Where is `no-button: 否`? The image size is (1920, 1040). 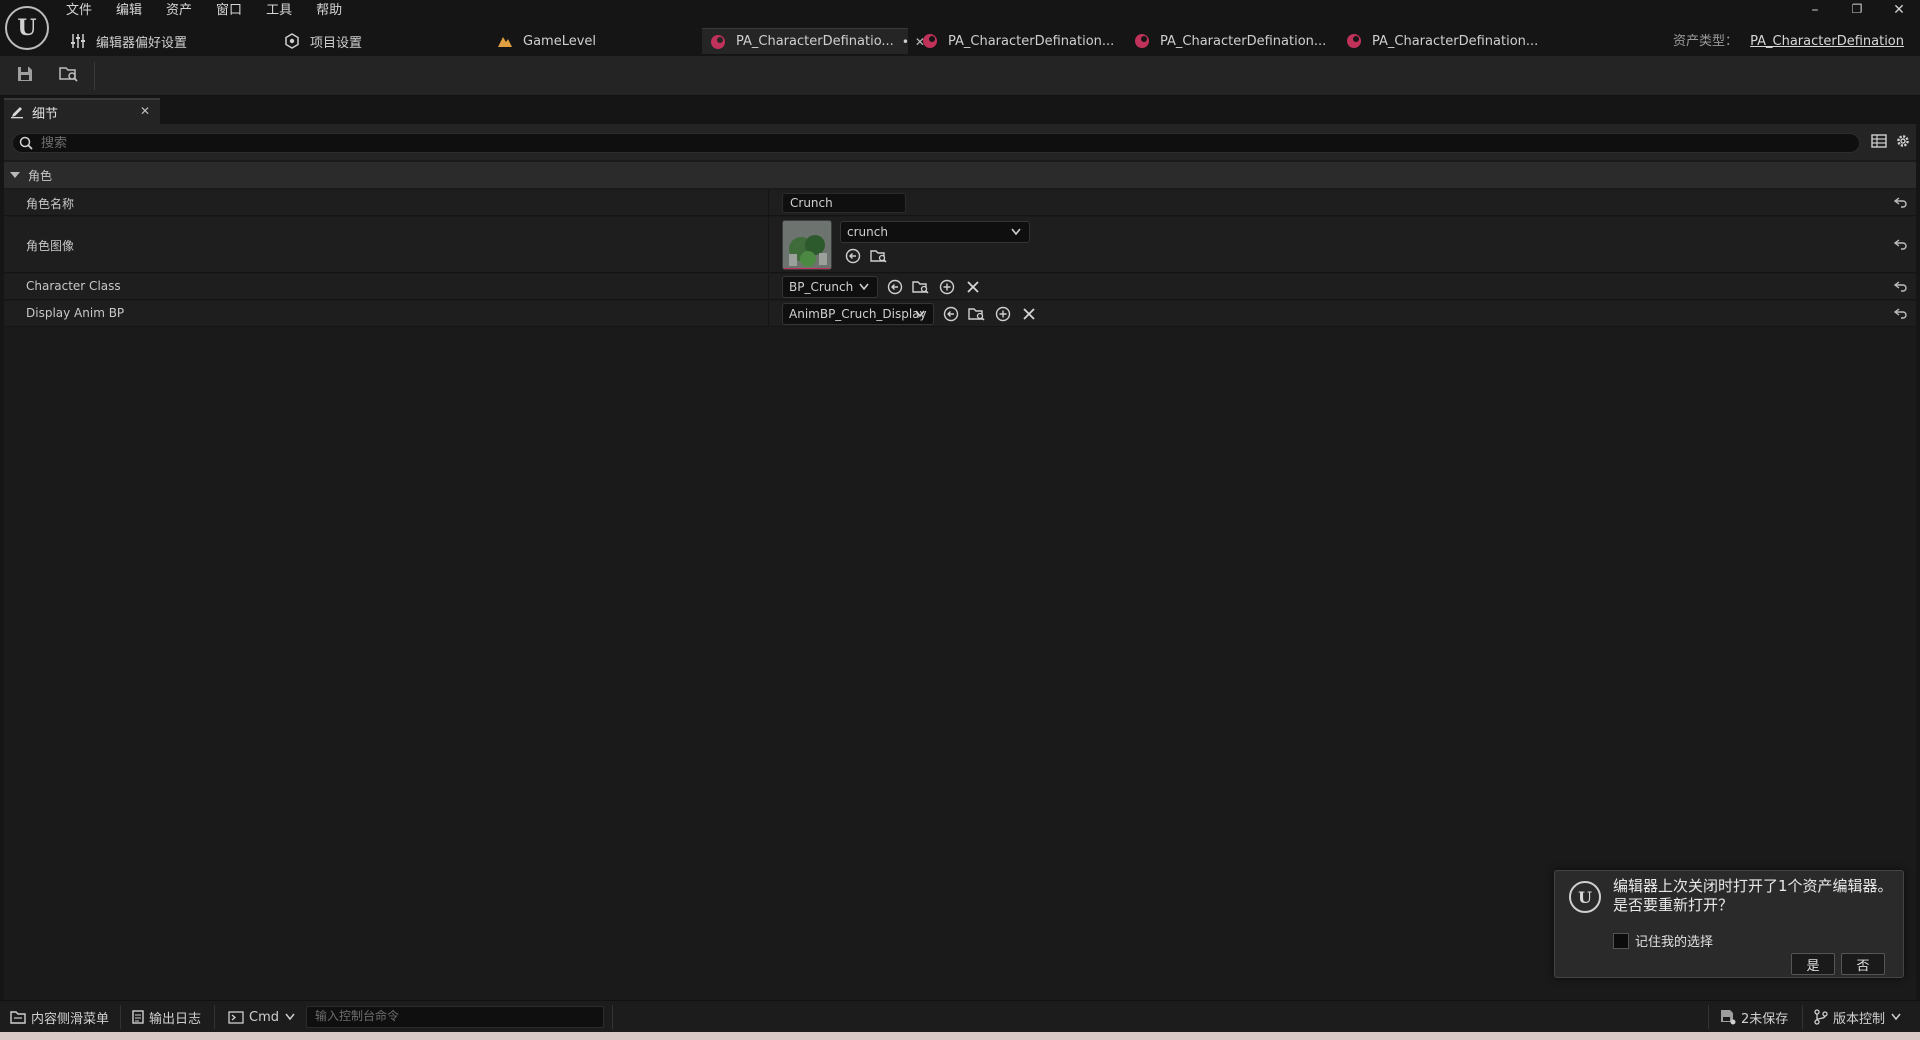 no-button: 否 is located at coordinates (1863, 964).